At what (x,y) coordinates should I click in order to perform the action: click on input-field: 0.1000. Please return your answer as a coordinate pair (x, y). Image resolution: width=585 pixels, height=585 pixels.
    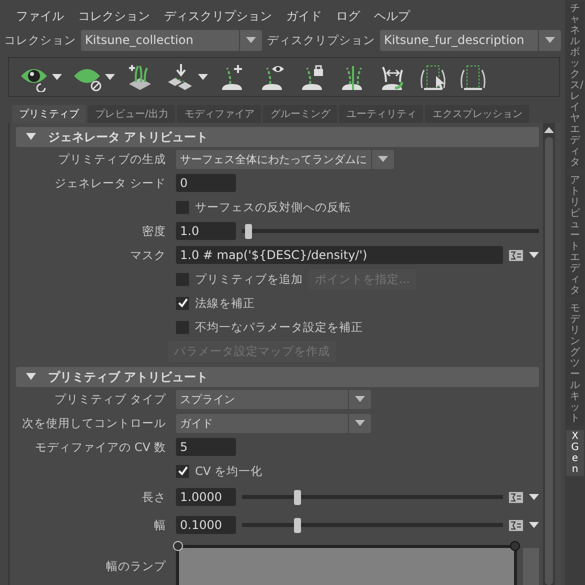
    Looking at the image, I should click on (206, 525).